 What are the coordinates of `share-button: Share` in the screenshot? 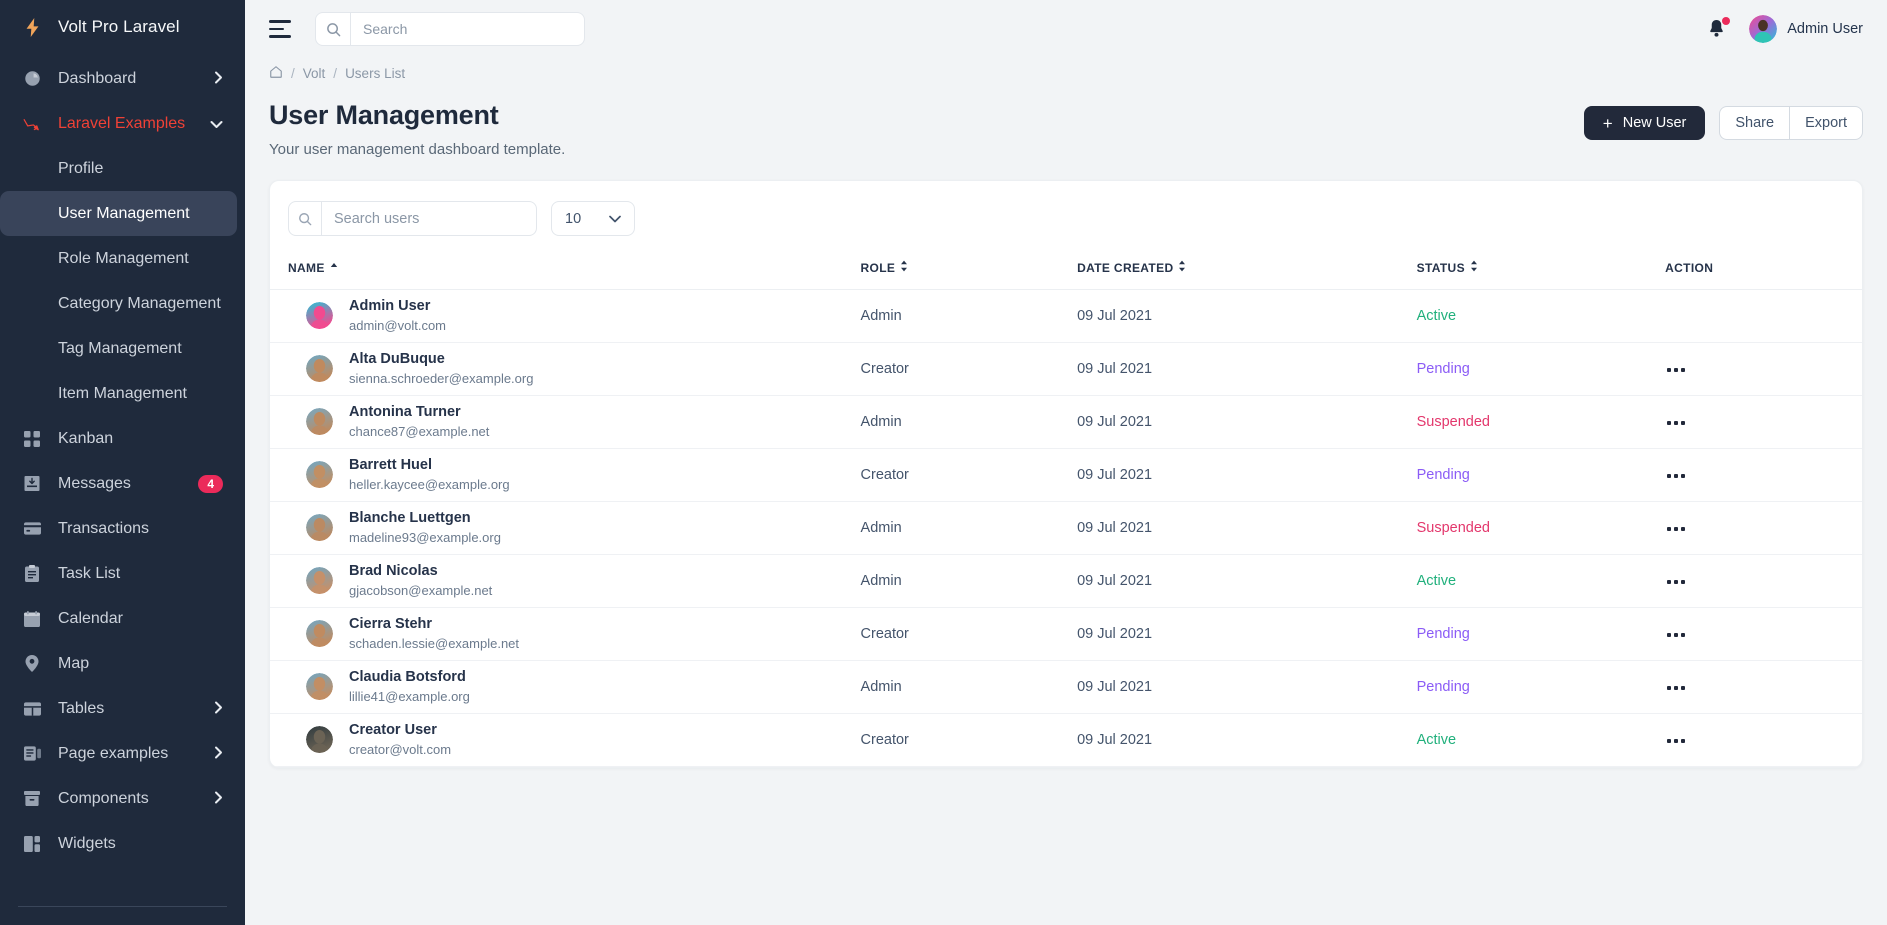 It's located at (1754, 123).